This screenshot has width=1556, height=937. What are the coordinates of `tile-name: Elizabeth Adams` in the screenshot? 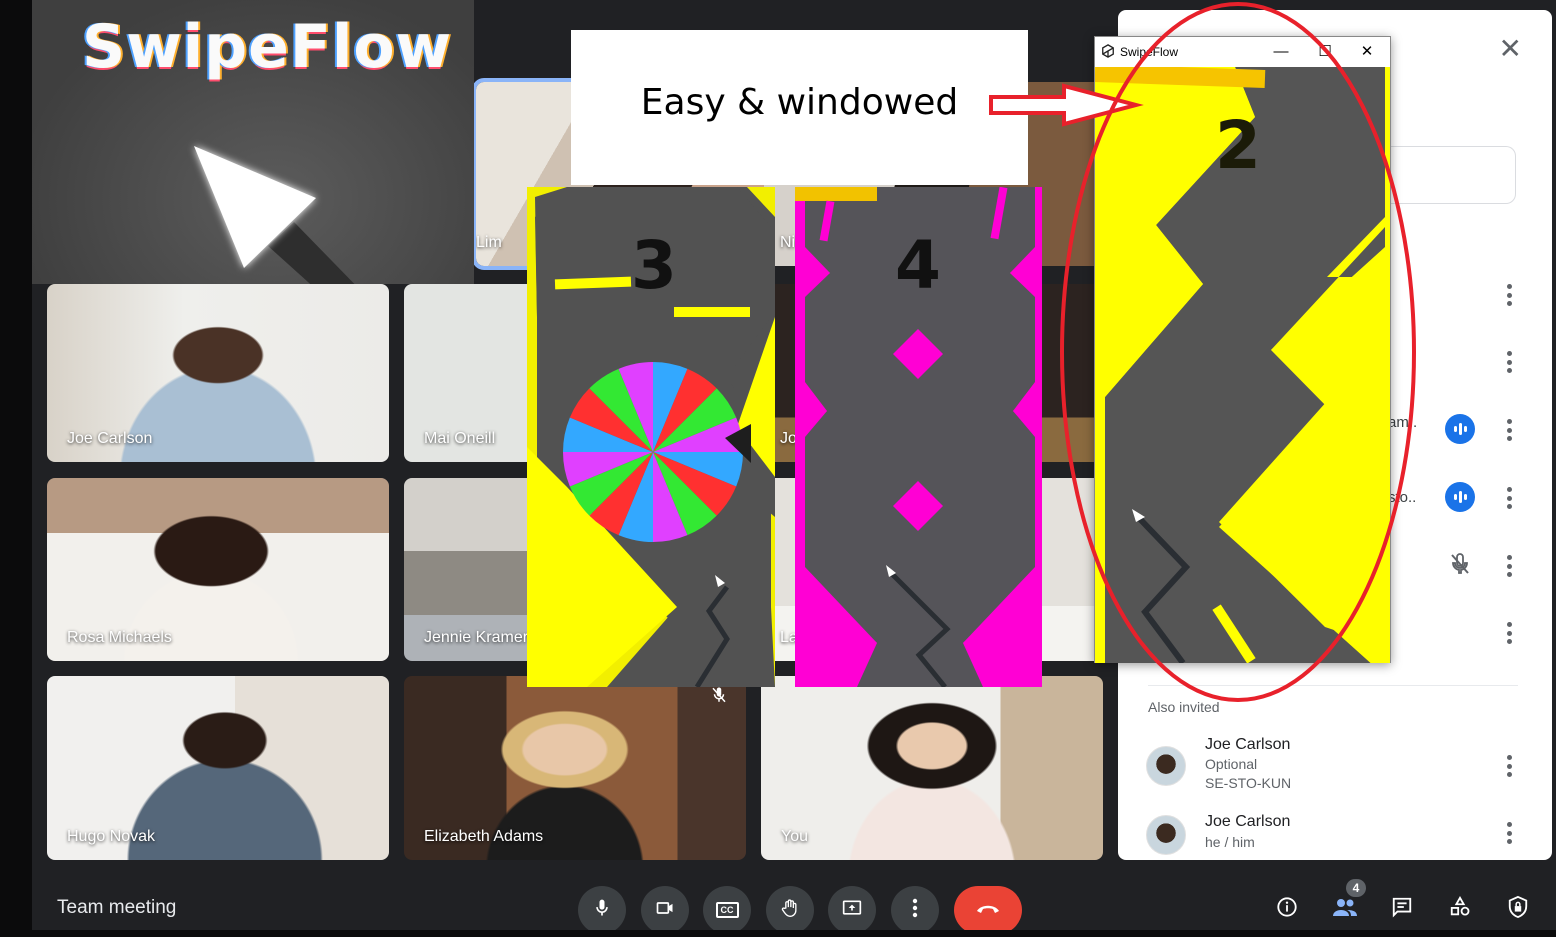 It's located at (484, 836).